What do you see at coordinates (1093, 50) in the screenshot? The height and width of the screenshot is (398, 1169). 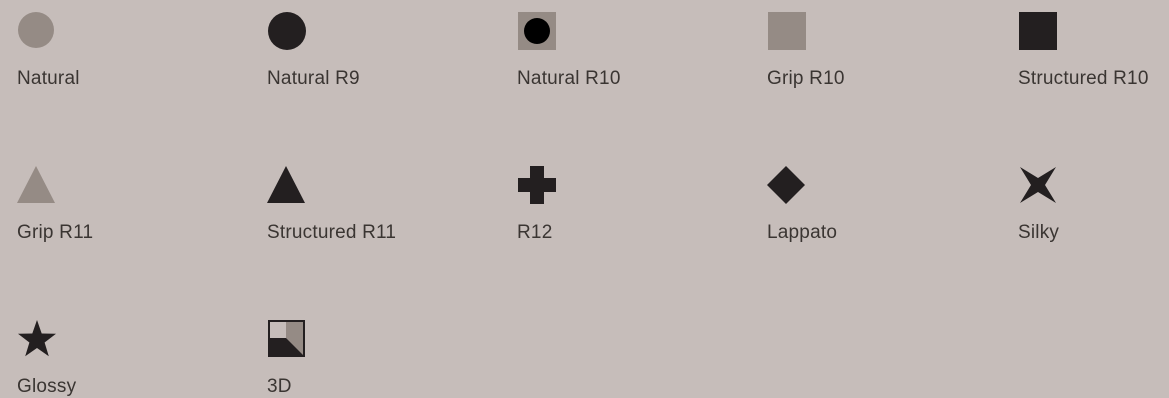 I see `finish-structured-r10: Structured R10` at bounding box center [1093, 50].